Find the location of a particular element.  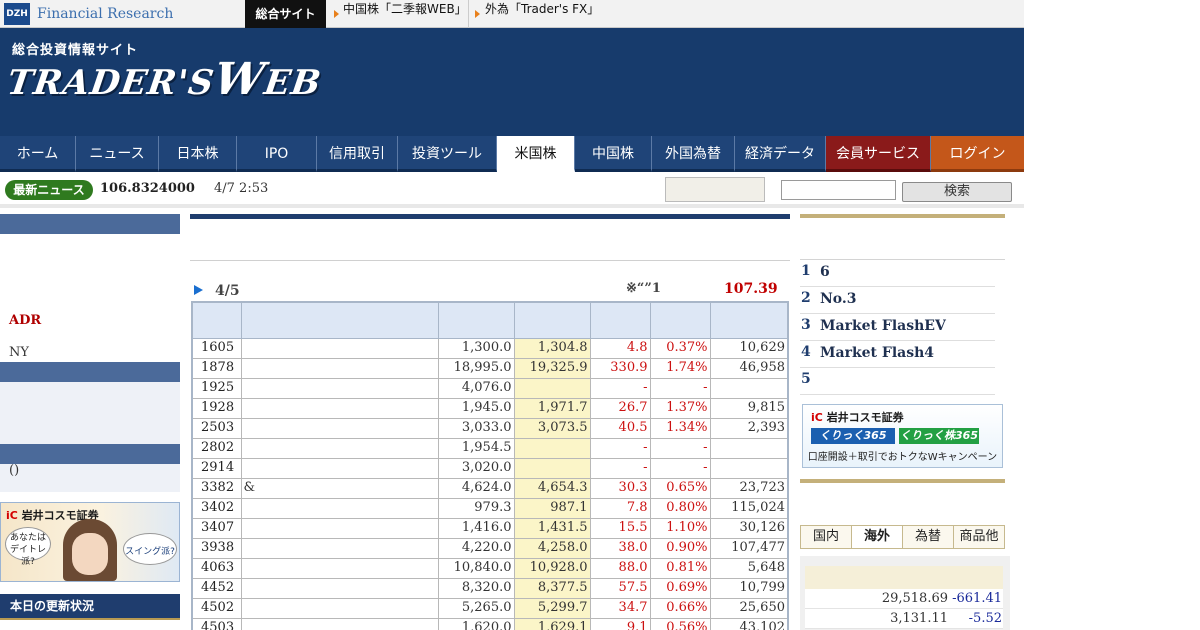

top-tab-general-site: 総合サイト is located at coordinates (285, 14).